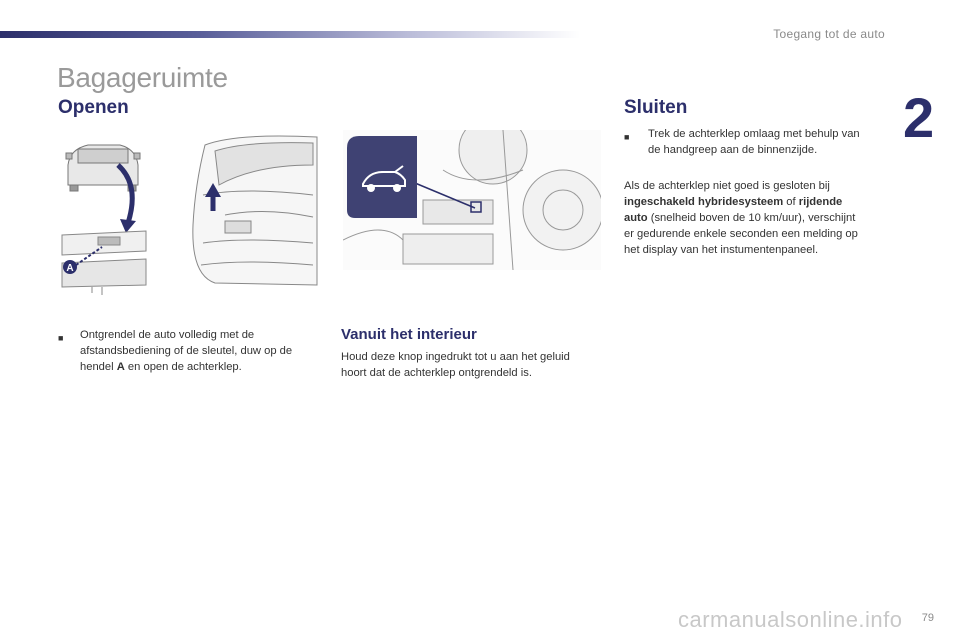  What do you see at coordinates (472, 200) in the screenshot?
I see `figure-dashboard-button` at bounding box center [472, 200].